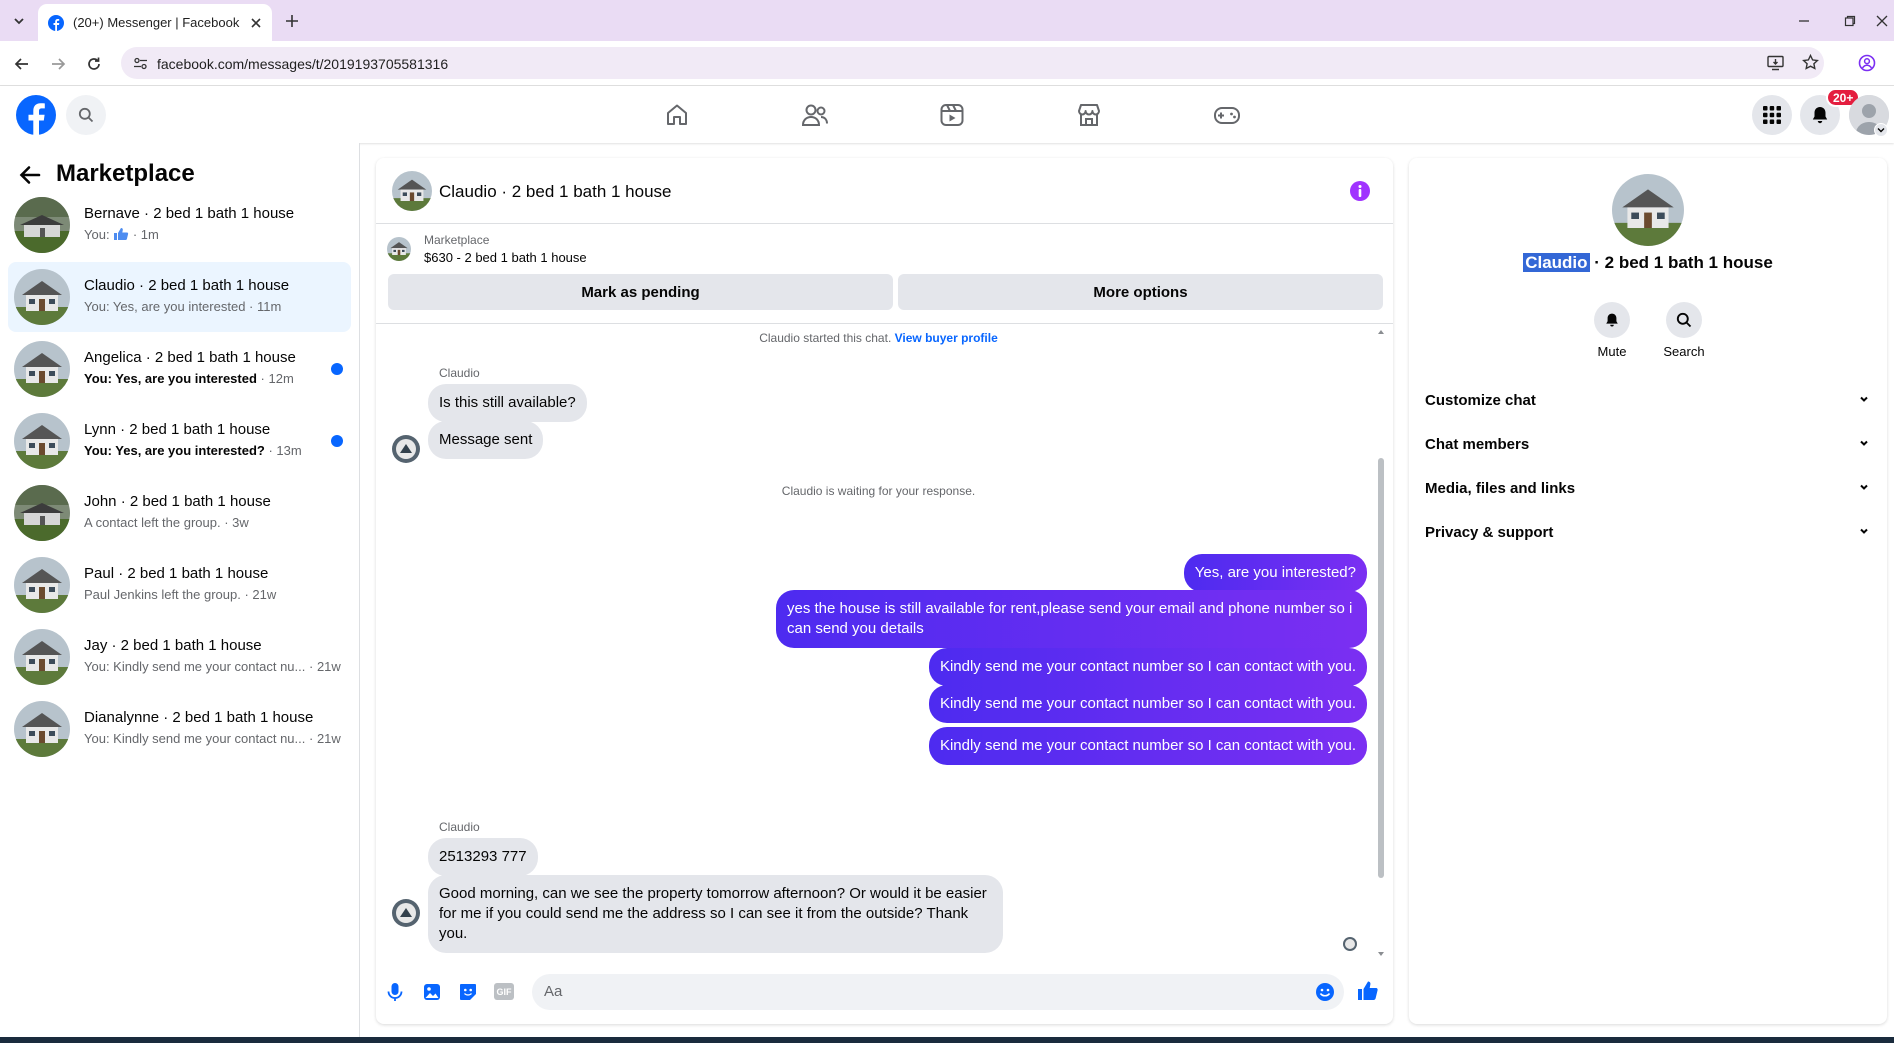  I want to click on friends-nav-icon, so click(815, 115).